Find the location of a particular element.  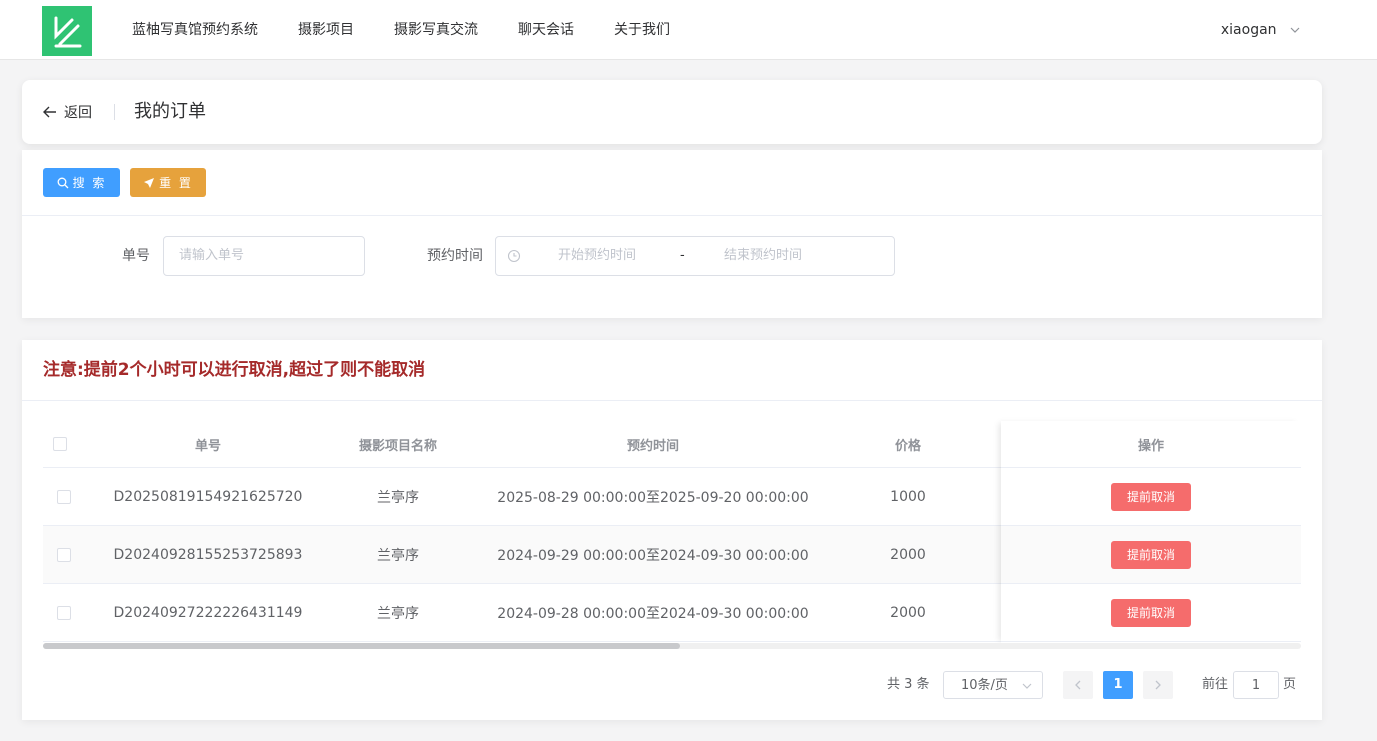

notice-divider is located at coordinates (672, 400).